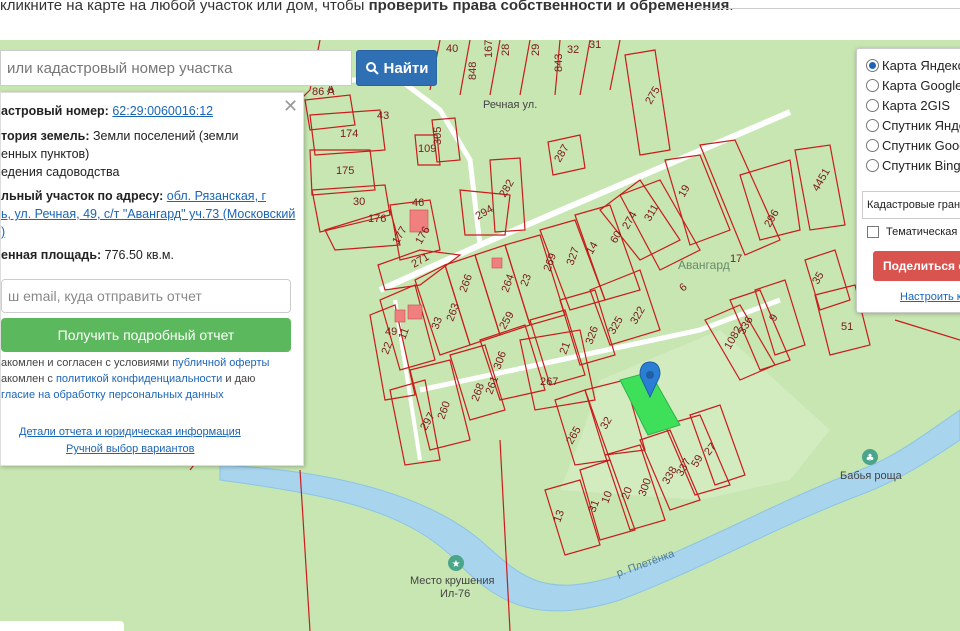 The height and width of the screenshot is (631, 960). Describe the element at coordinates (821, 179) in the screenshot. I see `parcel-number-label: 4451` at that location.